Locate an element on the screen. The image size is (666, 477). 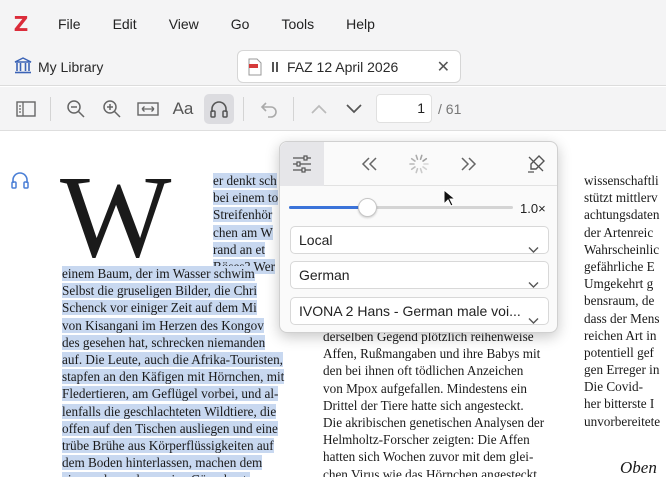
speed-value: 1.0× is located at coordinates (533, 208).